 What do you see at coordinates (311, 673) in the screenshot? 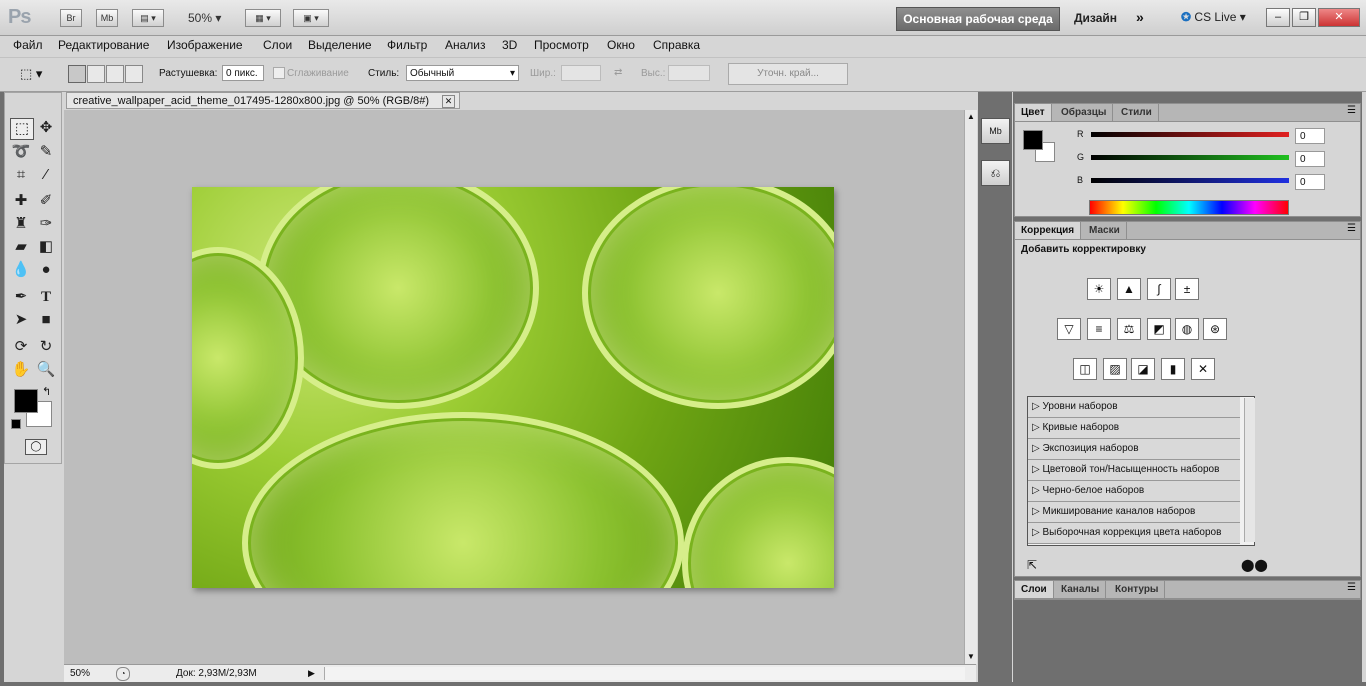
I see `status-menu-arrow-icon: ▶` at bounding box center [311, 673].